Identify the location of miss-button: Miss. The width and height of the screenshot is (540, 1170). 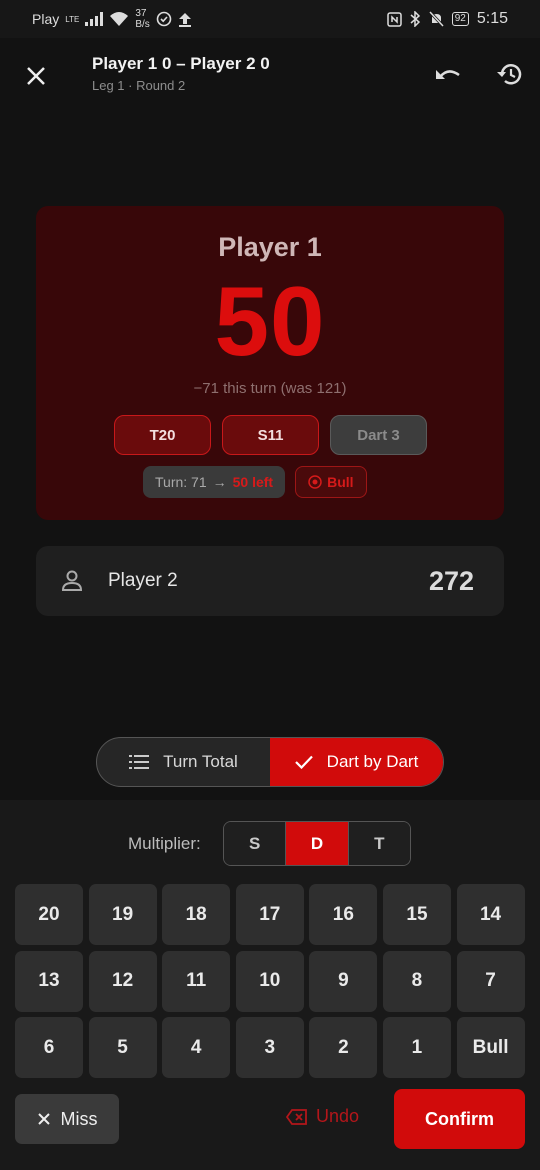
(67, 1119).